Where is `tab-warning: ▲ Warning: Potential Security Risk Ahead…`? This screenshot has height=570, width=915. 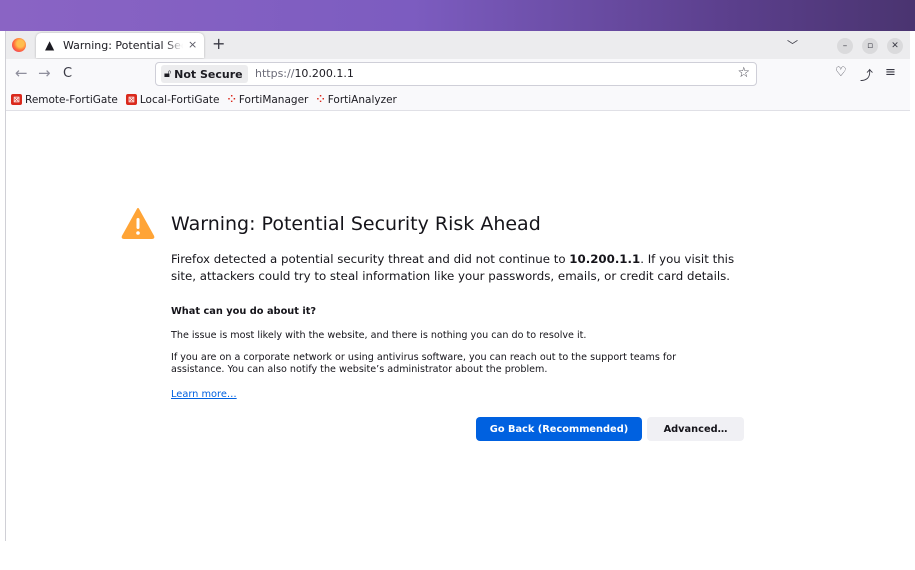
tab-warning: ▲ Warning: Potential Security Risk Ahead… is located at coordinates (120, 45).